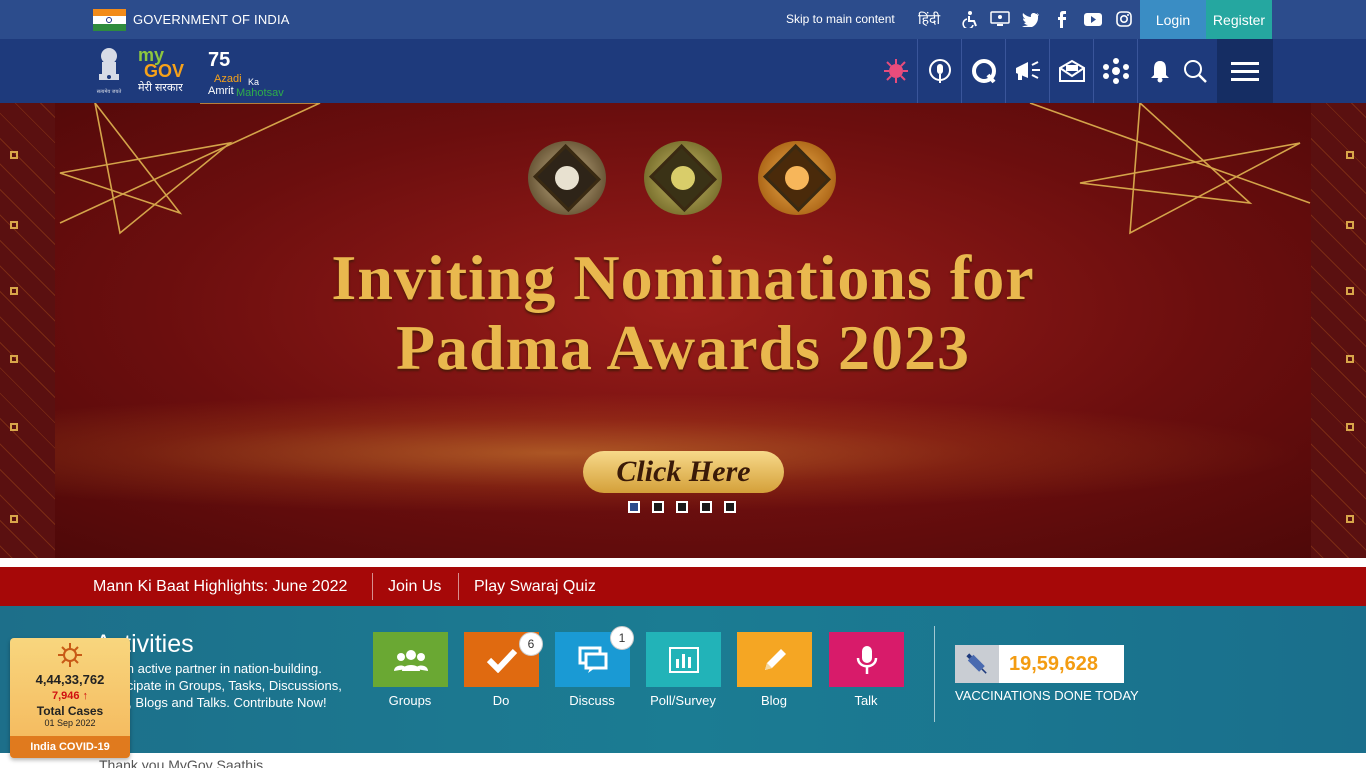 The height and width of the screenshot is (768, 1366). What do you see at coordinates (1071, 71) in the screenshot?
I see `newsletter-icon` at bounding box center [1071, 71].